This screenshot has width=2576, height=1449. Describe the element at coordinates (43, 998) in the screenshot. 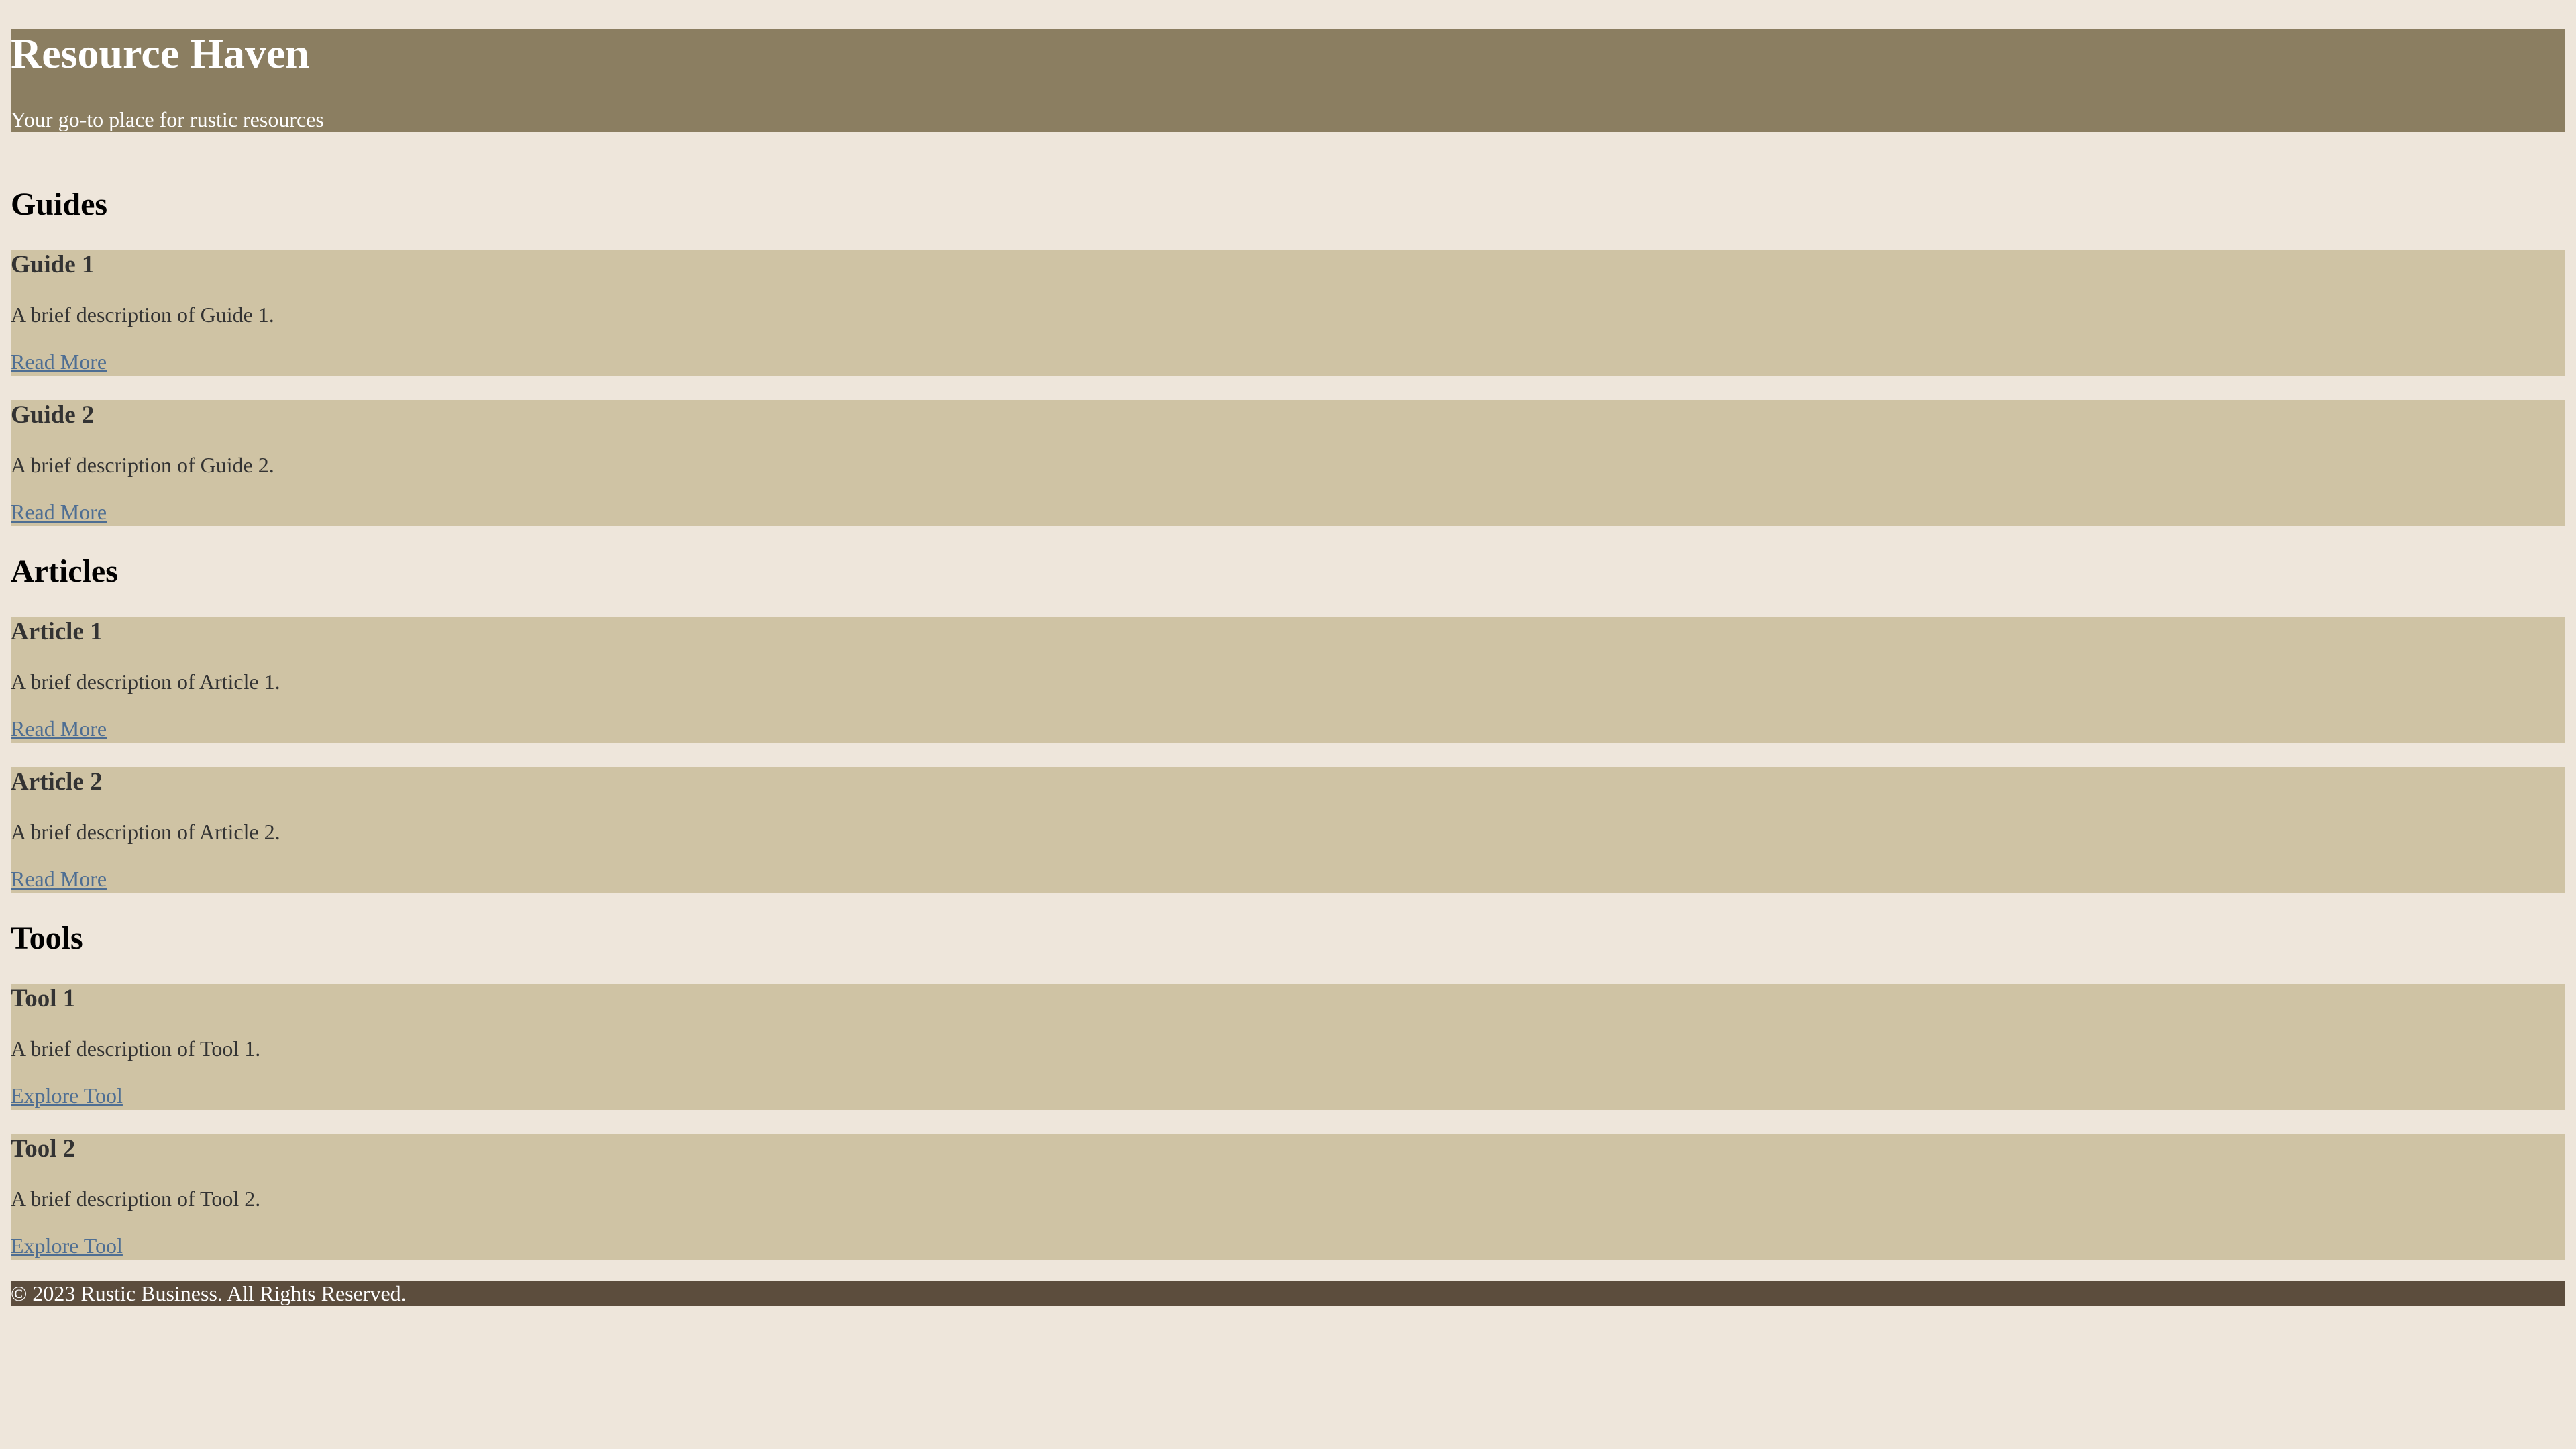

I see `card-title: Tool 1` at that location.